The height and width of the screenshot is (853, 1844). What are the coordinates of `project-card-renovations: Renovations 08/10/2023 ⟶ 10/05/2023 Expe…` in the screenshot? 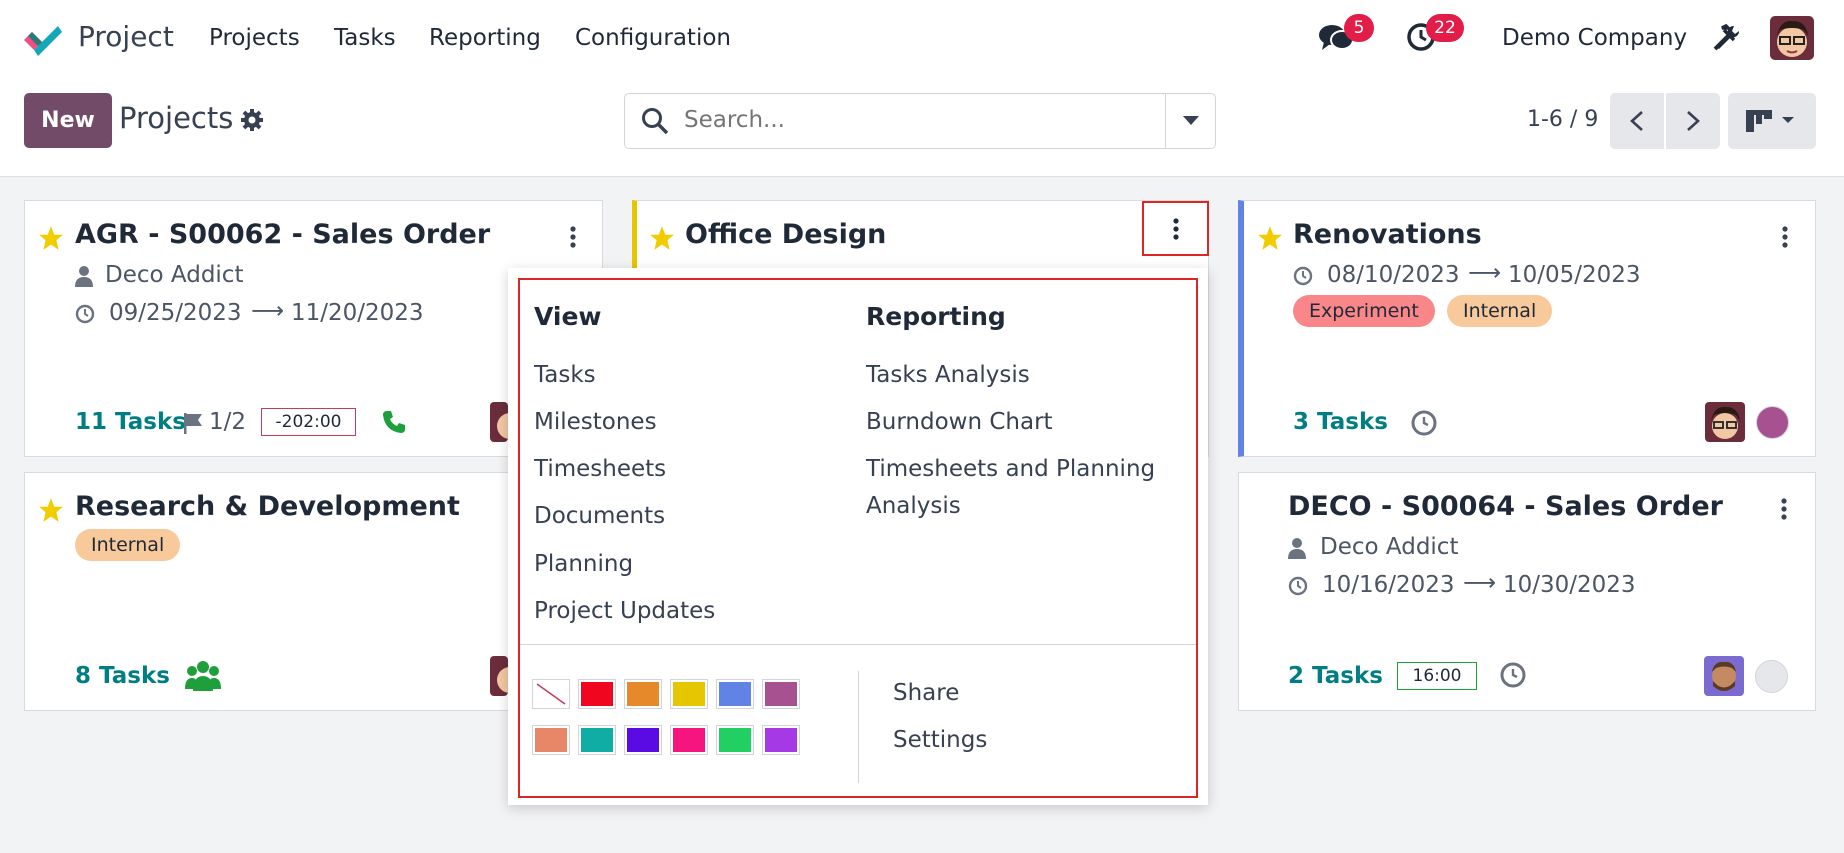 It's located at (1527, 328).